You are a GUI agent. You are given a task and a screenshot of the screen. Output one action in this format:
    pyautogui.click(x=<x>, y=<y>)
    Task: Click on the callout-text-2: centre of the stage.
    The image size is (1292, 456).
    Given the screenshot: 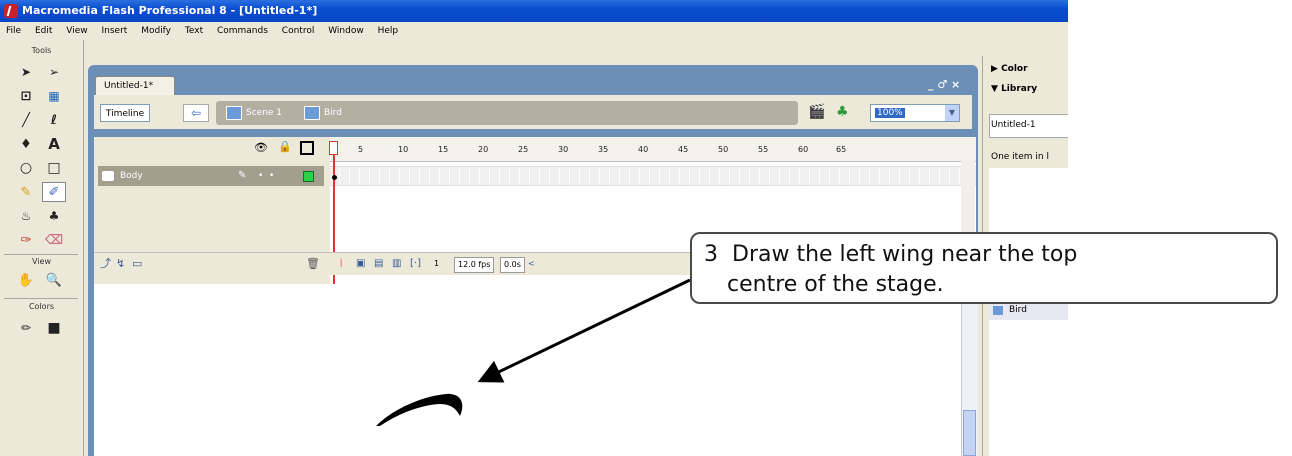 What is the action you would take?
    pyautogui.click(x=835, y=284)
    